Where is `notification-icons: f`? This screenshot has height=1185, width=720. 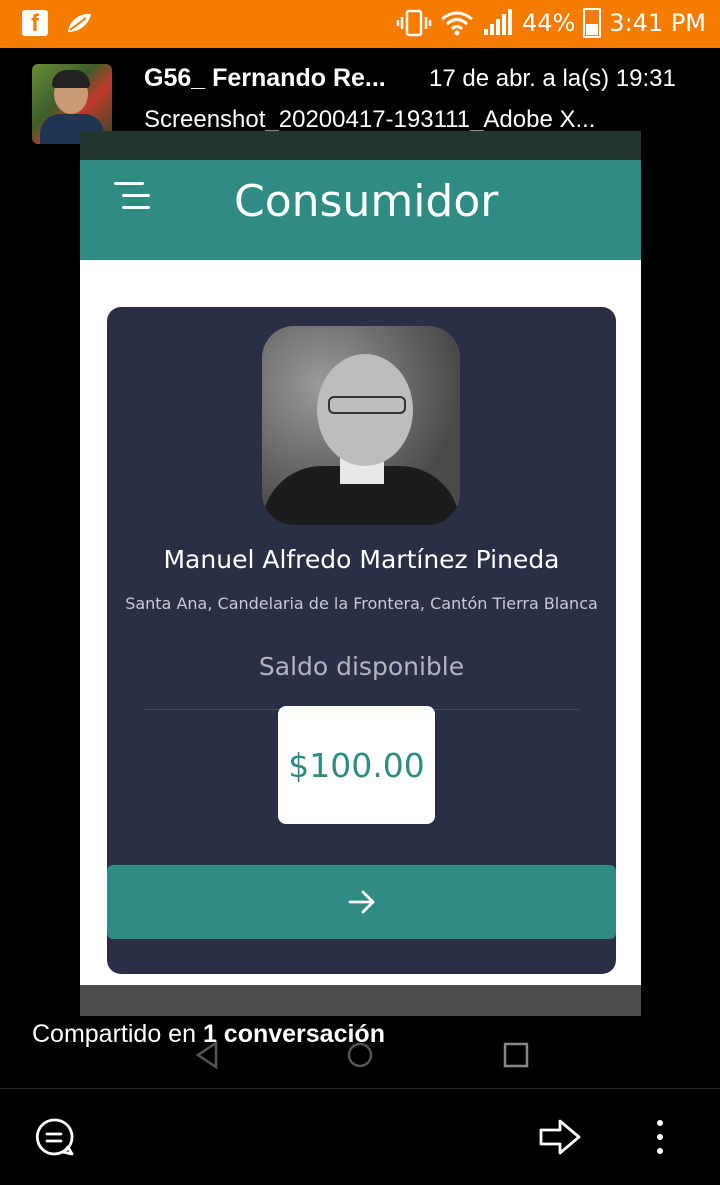
notification-icons: f is located at coordinates (58, 23).